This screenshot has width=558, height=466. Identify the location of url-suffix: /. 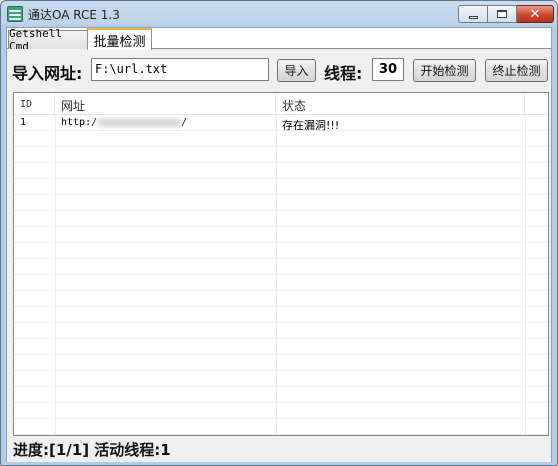
(184, 122).